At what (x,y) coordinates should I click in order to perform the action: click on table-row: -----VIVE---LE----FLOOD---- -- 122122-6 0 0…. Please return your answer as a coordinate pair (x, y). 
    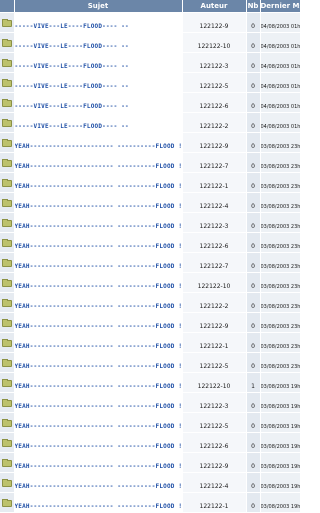
    Looking at the image, I should click on (150, 102).